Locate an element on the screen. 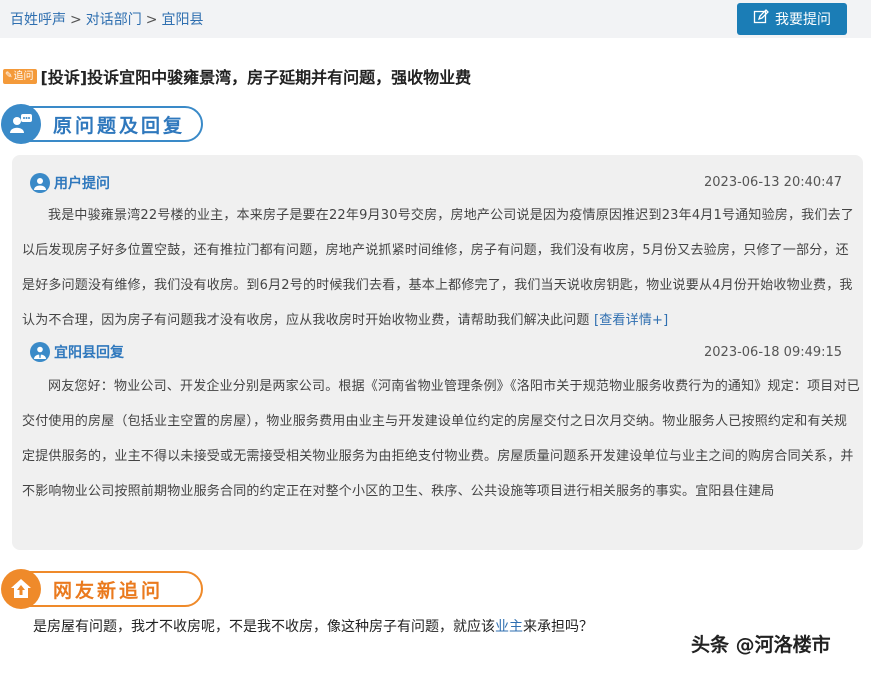 The width and height of the screenshot is (871, 673). question-title: [投诉]投诉宜阳中骏雍景湾，房子延期并有问题，强收物业费 is located at coordinates (256, 77).